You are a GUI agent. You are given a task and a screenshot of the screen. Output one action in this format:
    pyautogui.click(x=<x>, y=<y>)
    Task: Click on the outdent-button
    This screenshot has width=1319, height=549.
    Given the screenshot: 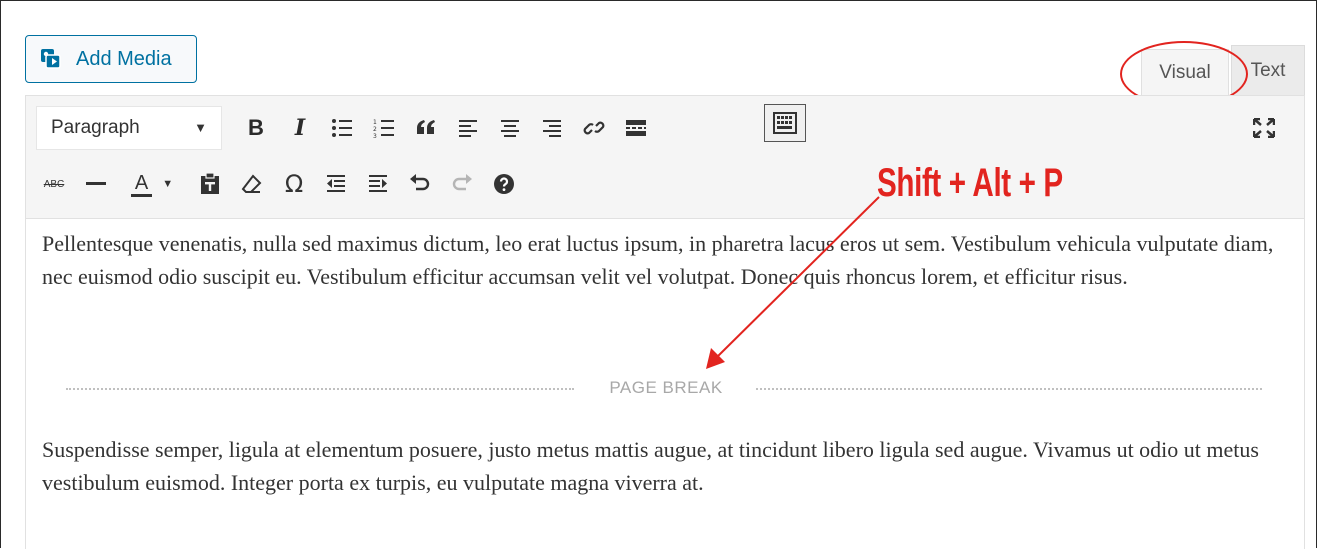 What is the action you would take?
    pyautogui.click(x=336, y=184)
    